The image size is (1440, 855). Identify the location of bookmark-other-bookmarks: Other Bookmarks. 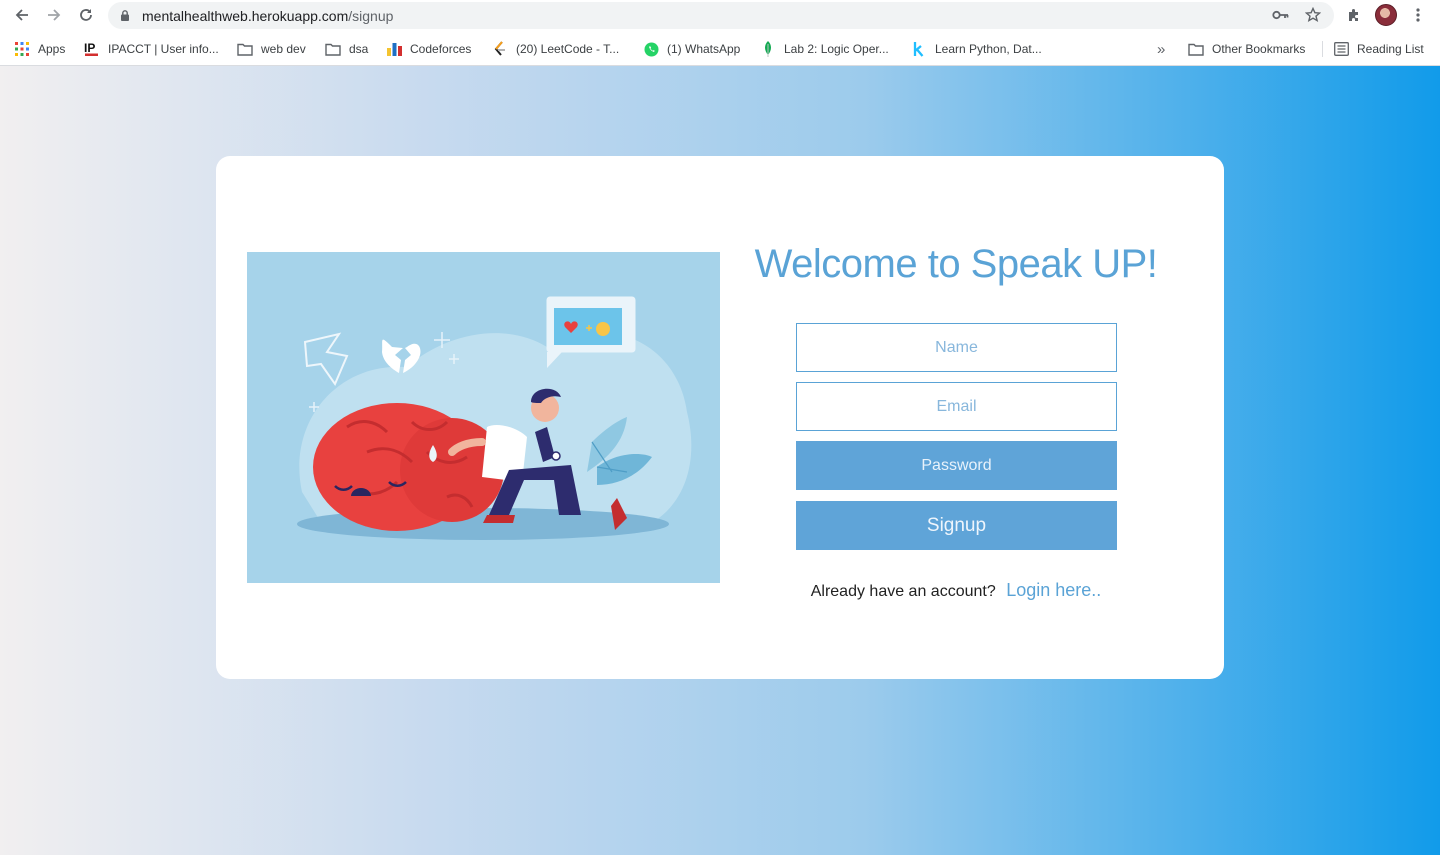
(1246, 49).